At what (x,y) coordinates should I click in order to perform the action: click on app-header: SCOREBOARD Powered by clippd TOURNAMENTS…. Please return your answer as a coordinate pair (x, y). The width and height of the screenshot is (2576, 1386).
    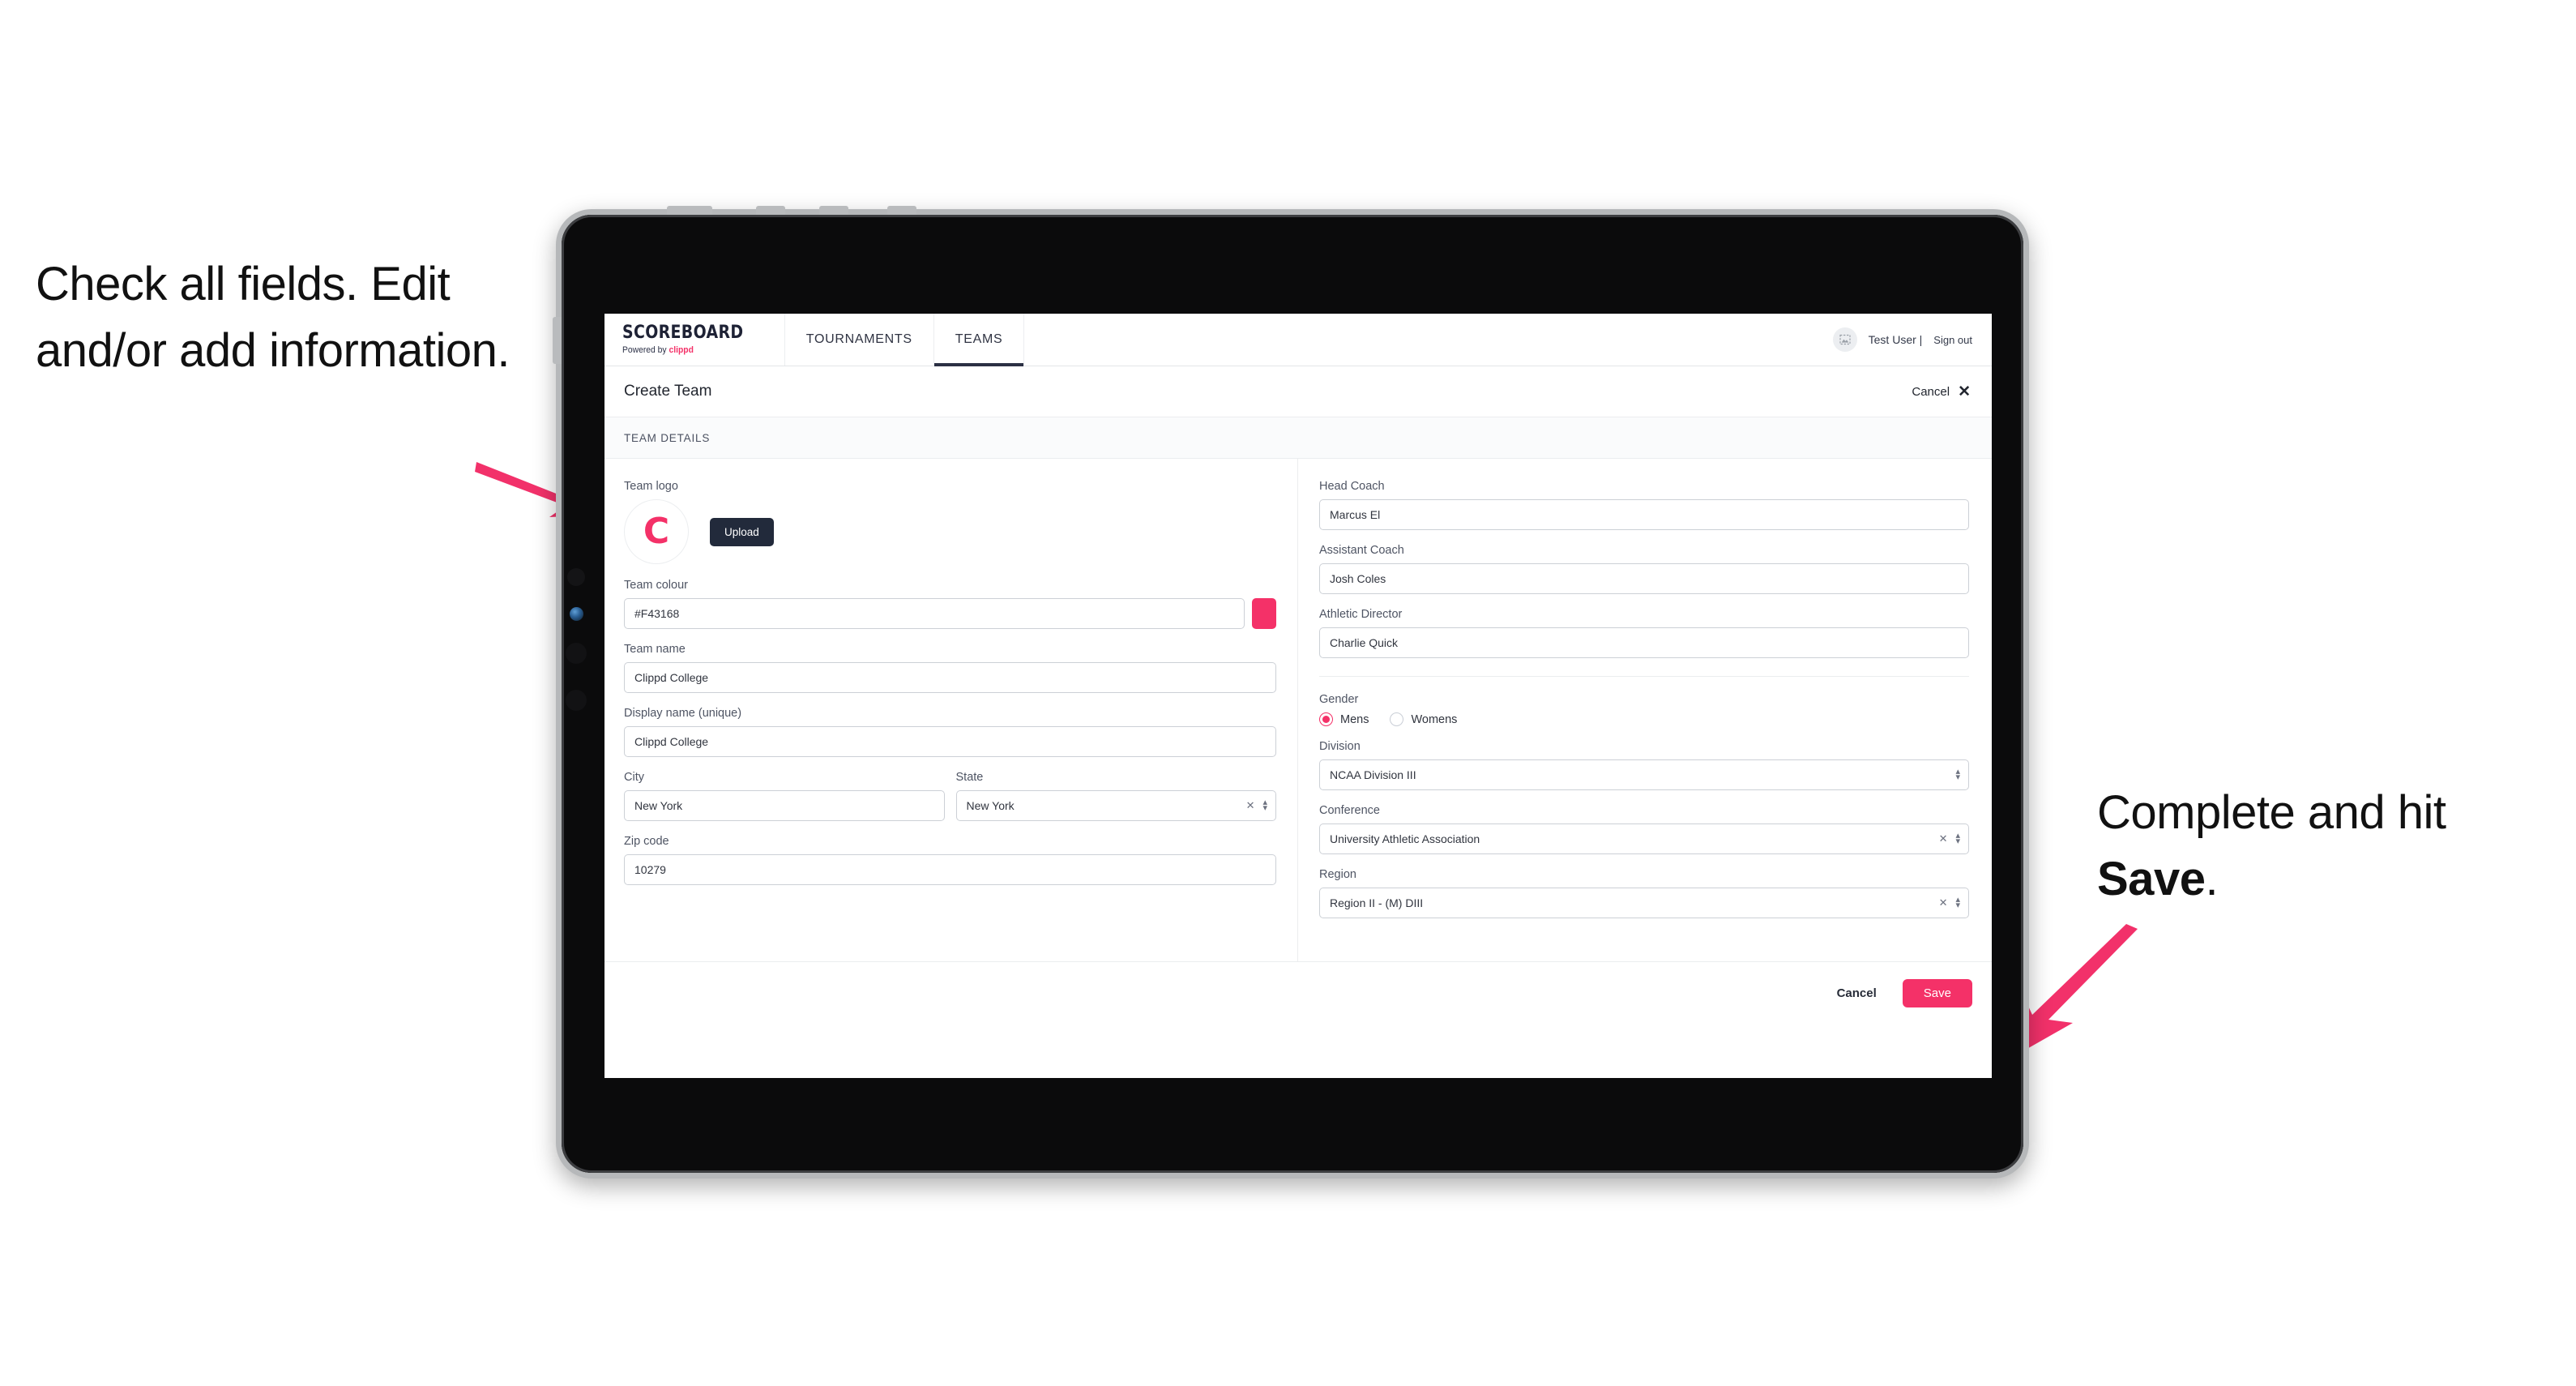
    Looking at the image, I should click on (1298, 340).